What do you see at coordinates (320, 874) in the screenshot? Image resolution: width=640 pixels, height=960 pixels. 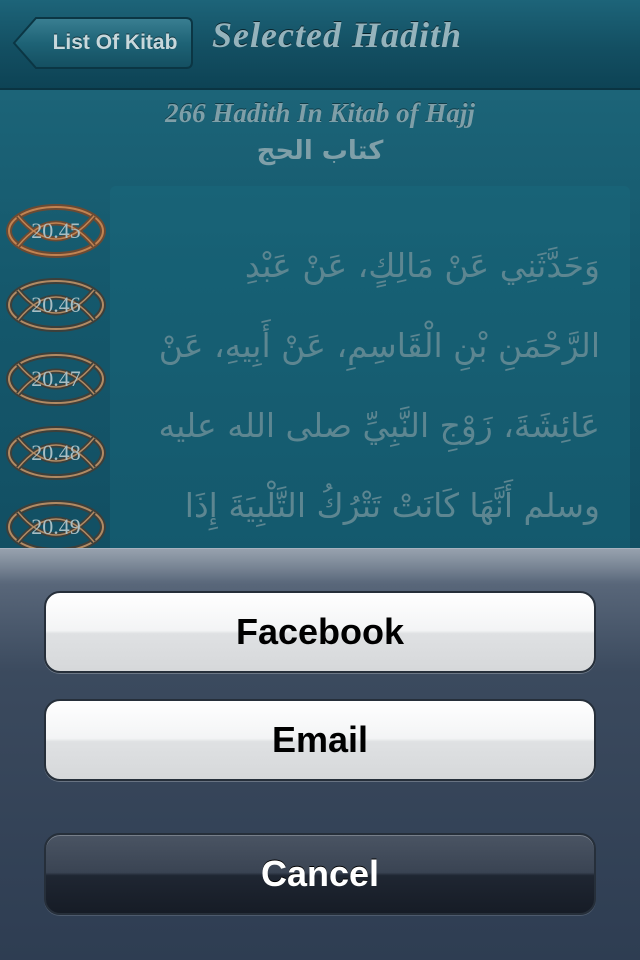 I see `cancel-button: Cancel` at bounding box center [320, 874].